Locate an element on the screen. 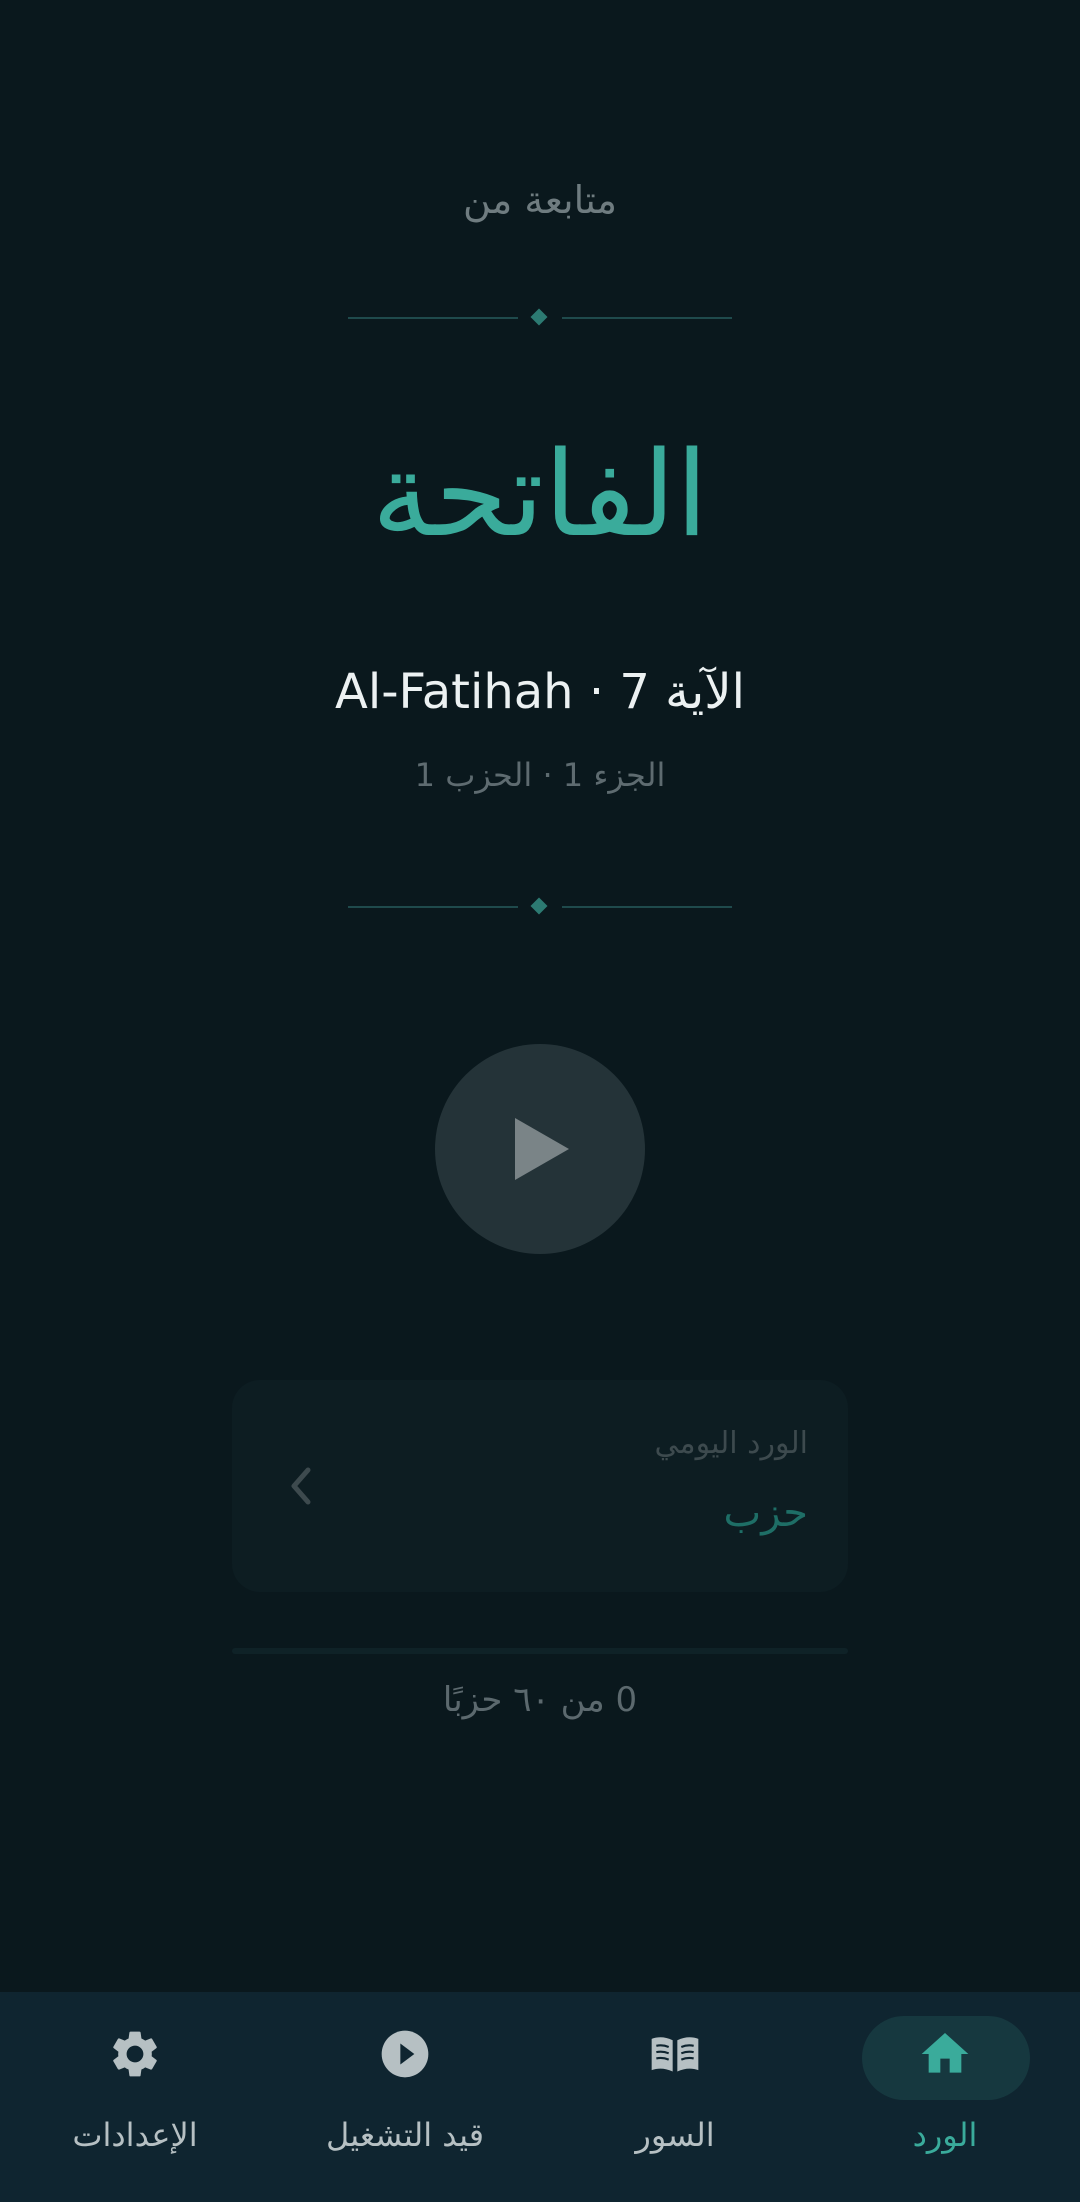 This screenshot has width=1080, height=2202. play-button is located at coordinates (540, 1149).